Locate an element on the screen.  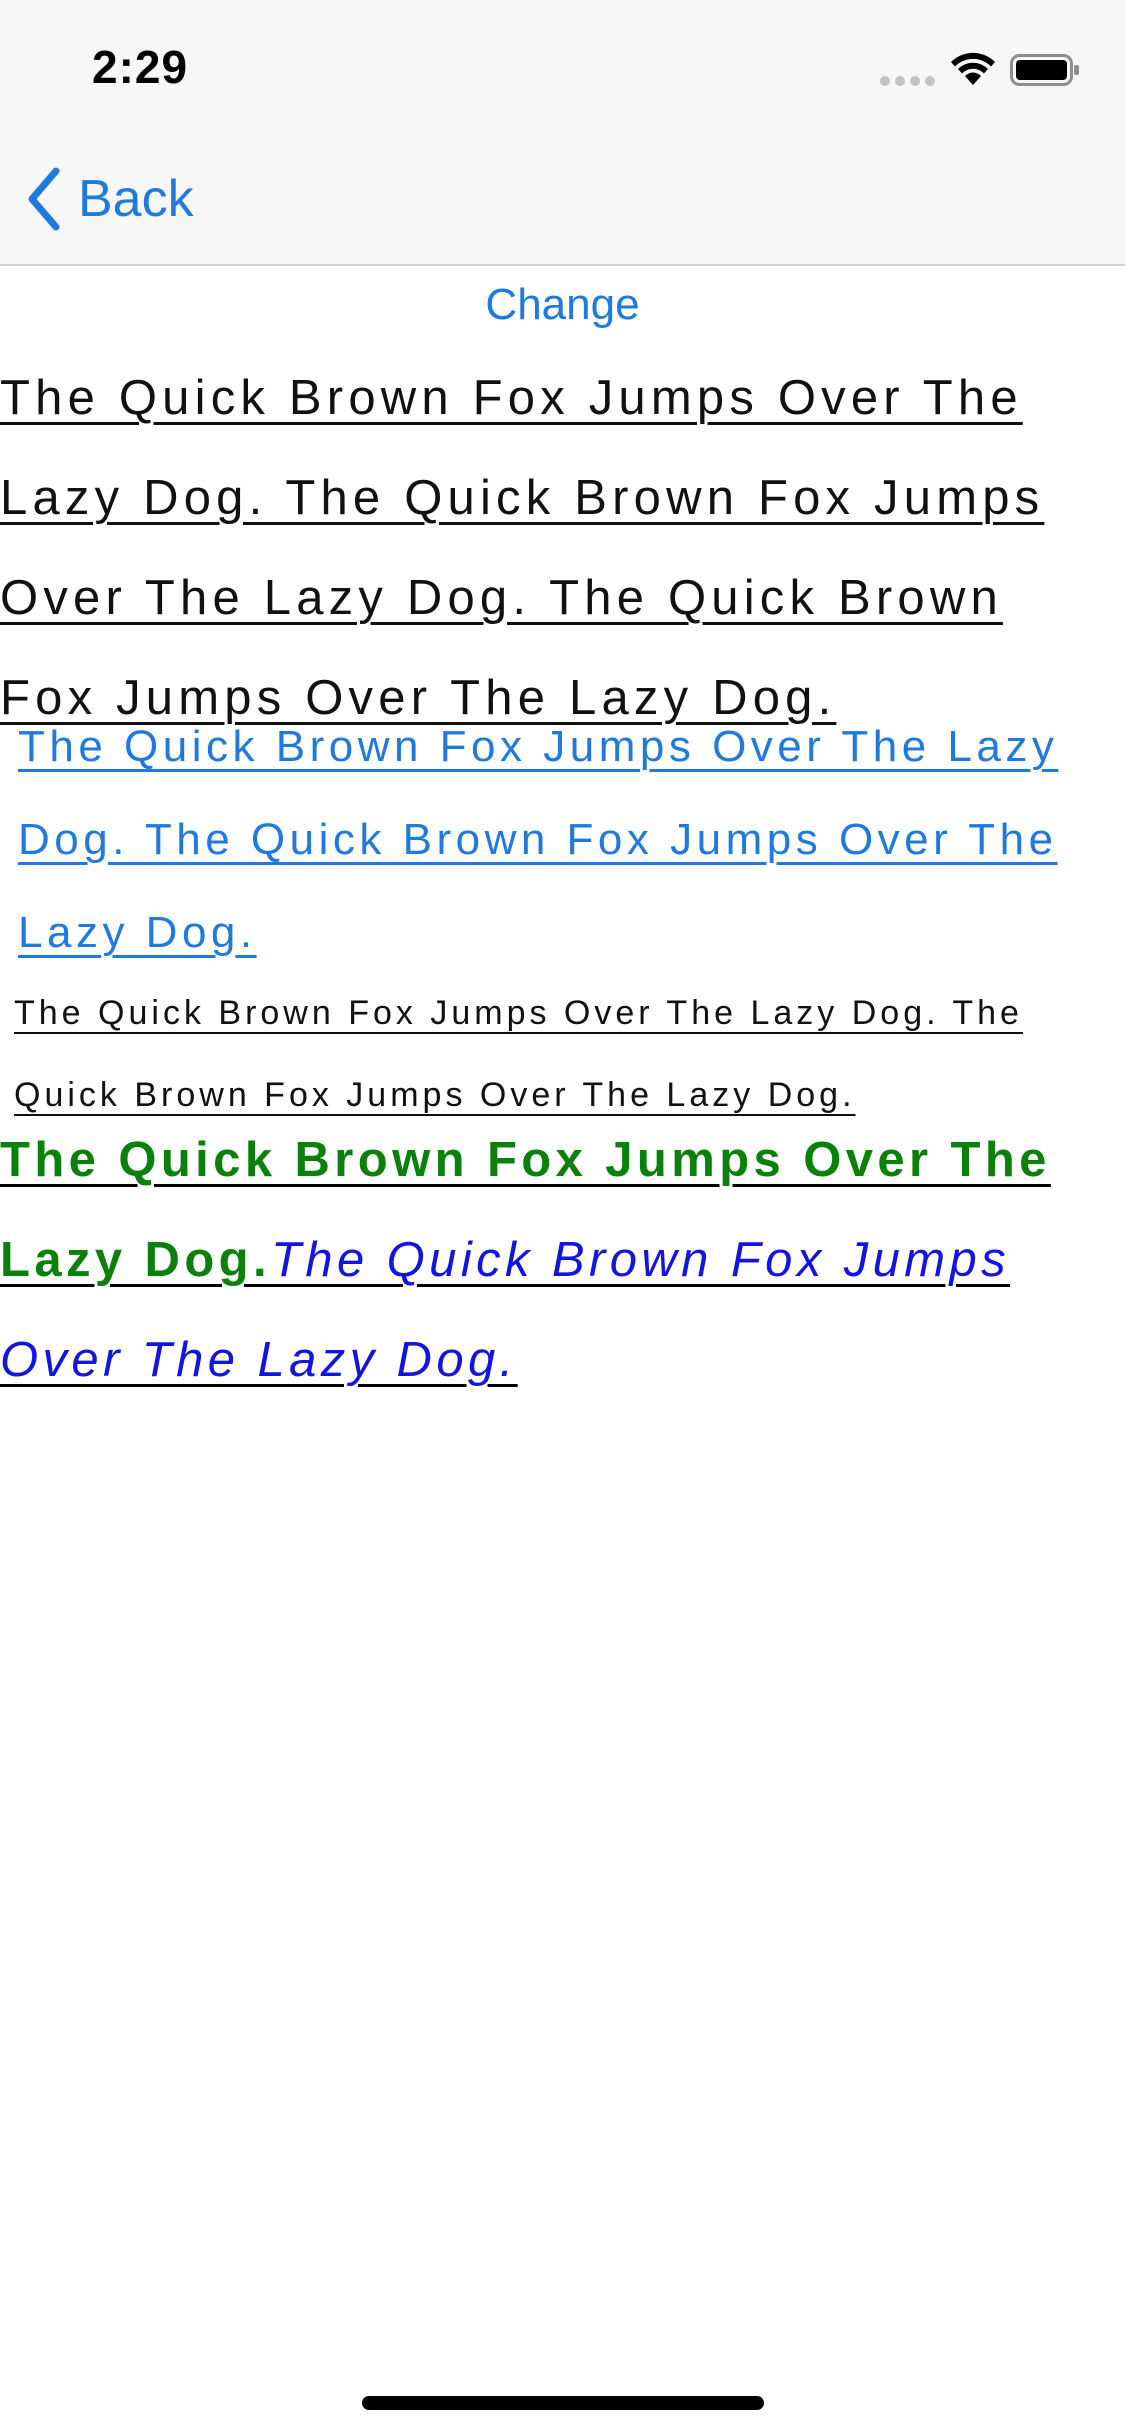
chevron-left-icon is located at coordinates (44, 199).